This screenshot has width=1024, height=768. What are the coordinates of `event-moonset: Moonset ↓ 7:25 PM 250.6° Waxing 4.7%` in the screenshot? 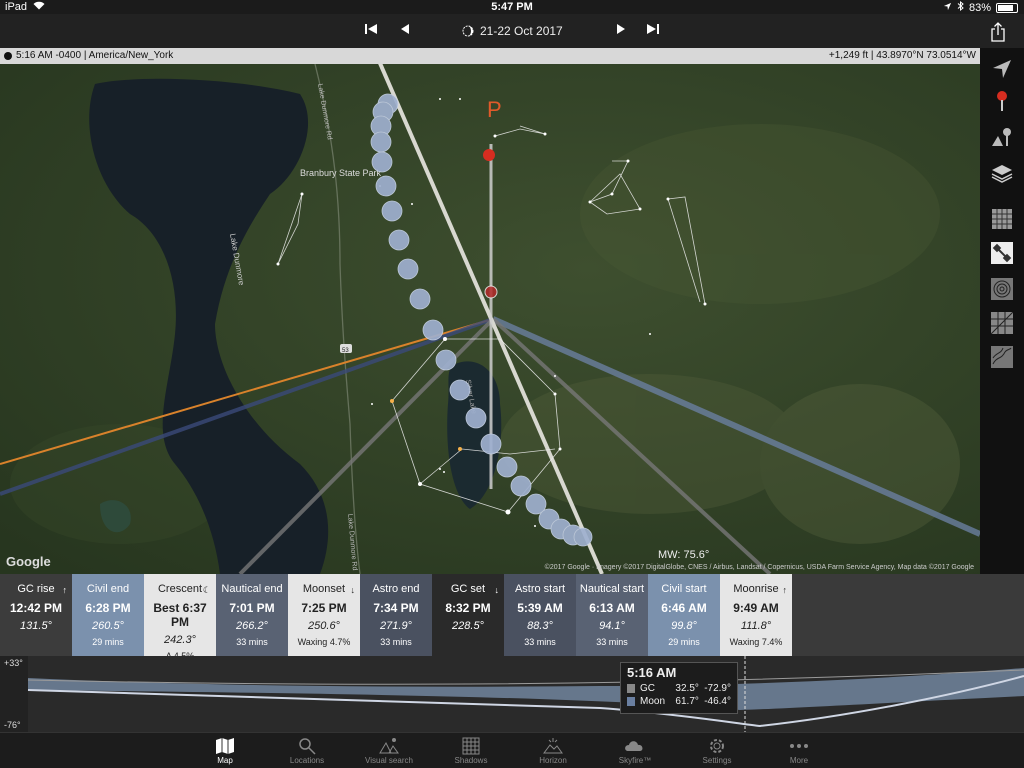 It's located at (324, 615).